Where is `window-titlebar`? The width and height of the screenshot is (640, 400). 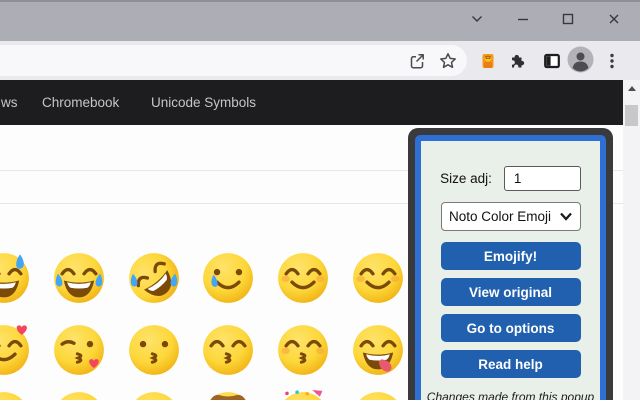 window-titlebar is located at coordinates (320, 20).